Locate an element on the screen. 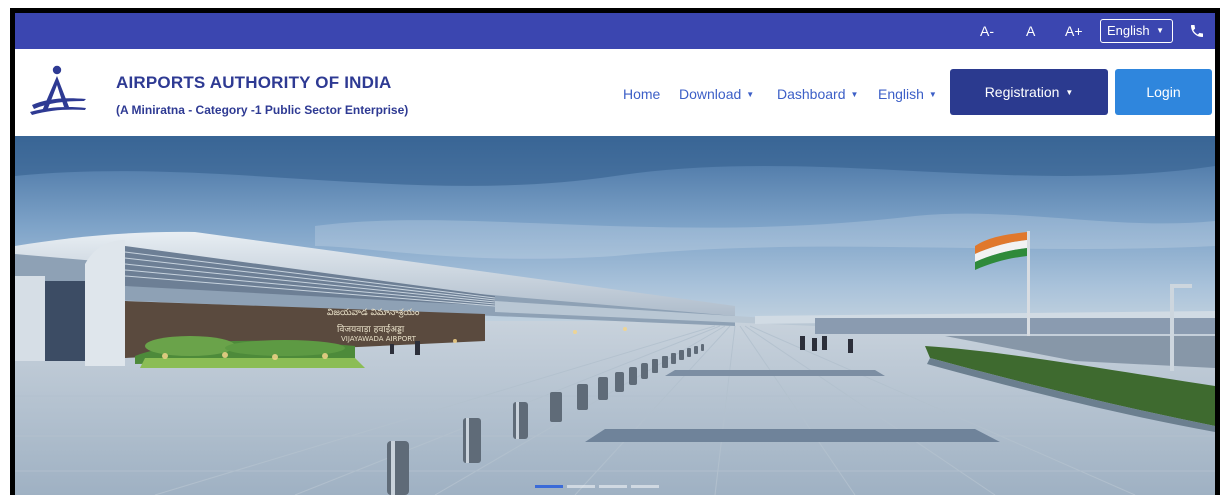 The image size is (1232, 499). top-language-label: English is located at coordinates (1128, 30).